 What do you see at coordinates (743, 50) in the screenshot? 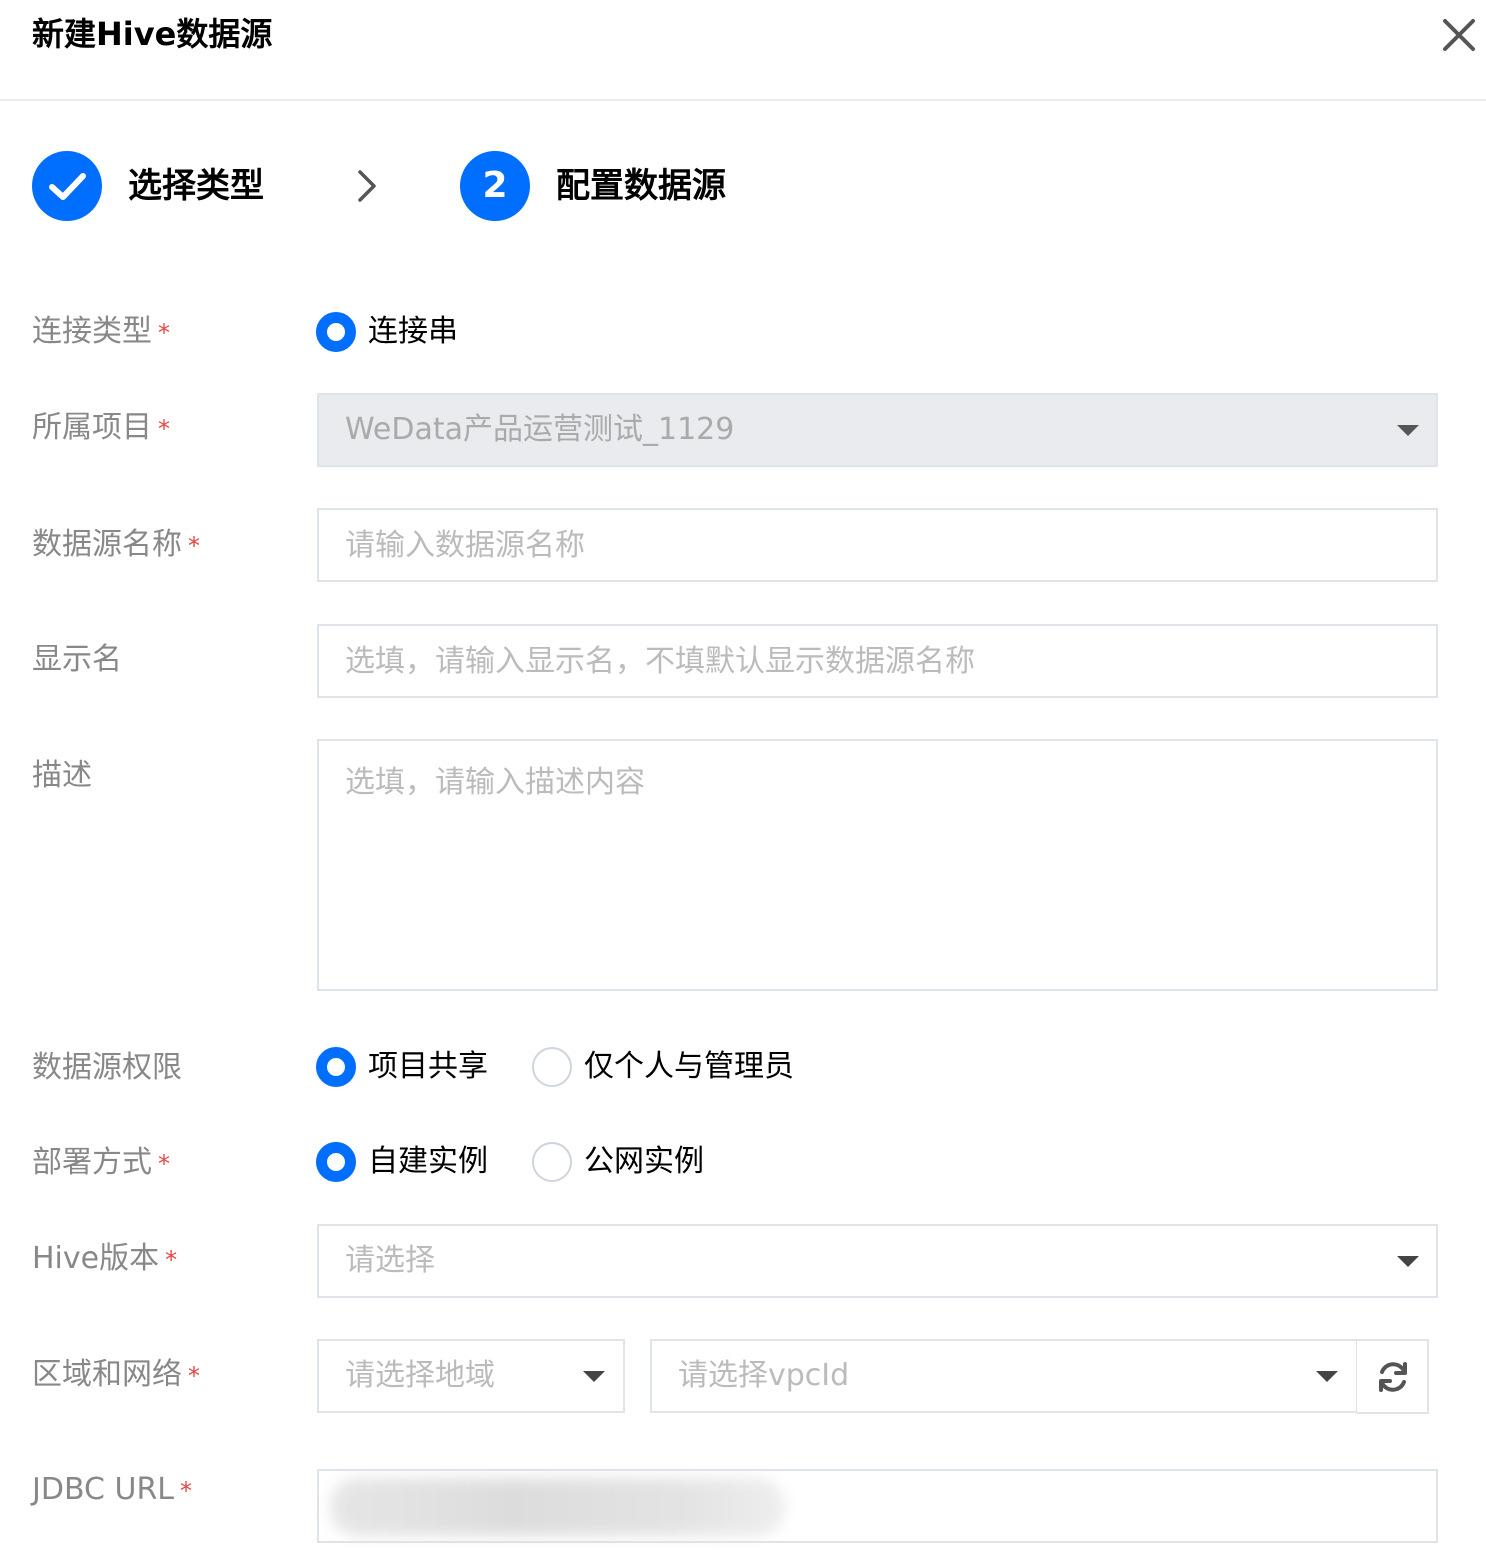
I see `dialog-header: 新建Hive数据源` at bounding box center [743, 50].